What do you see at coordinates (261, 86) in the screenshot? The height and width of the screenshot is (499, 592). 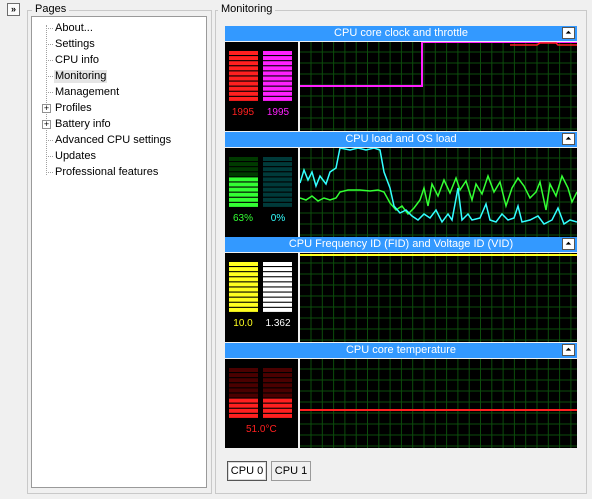 I see `clock-meter: 1995 1995` at bounding box center [261, 86].